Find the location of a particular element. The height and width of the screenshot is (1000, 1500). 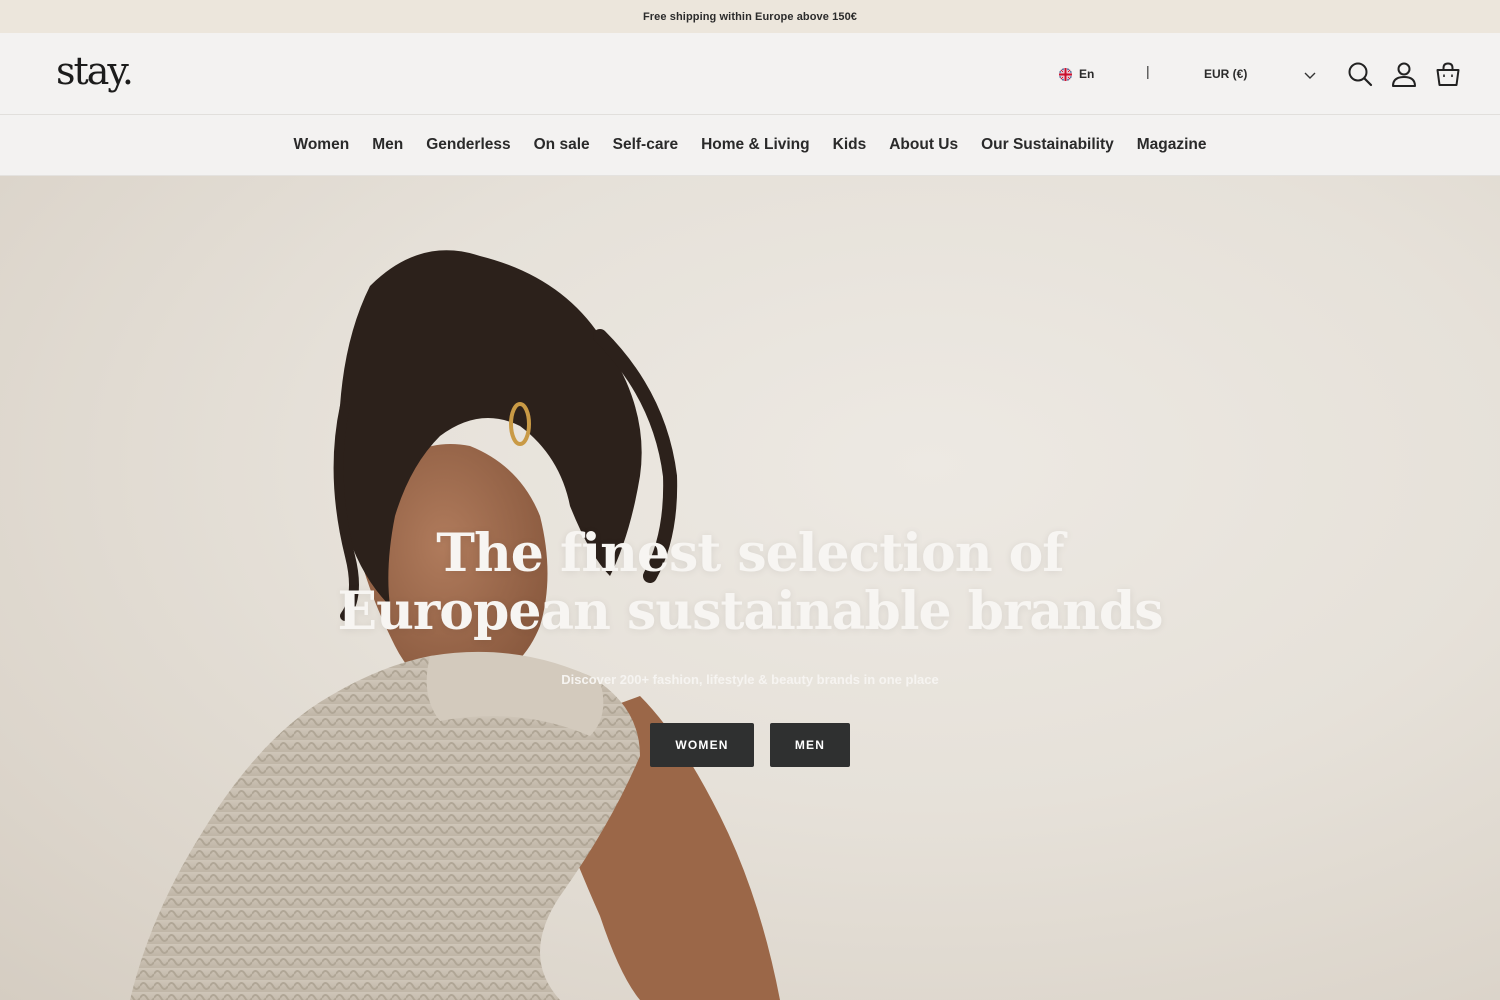

currency-selector: EUR (€) is located at coordinates (1225, 74).